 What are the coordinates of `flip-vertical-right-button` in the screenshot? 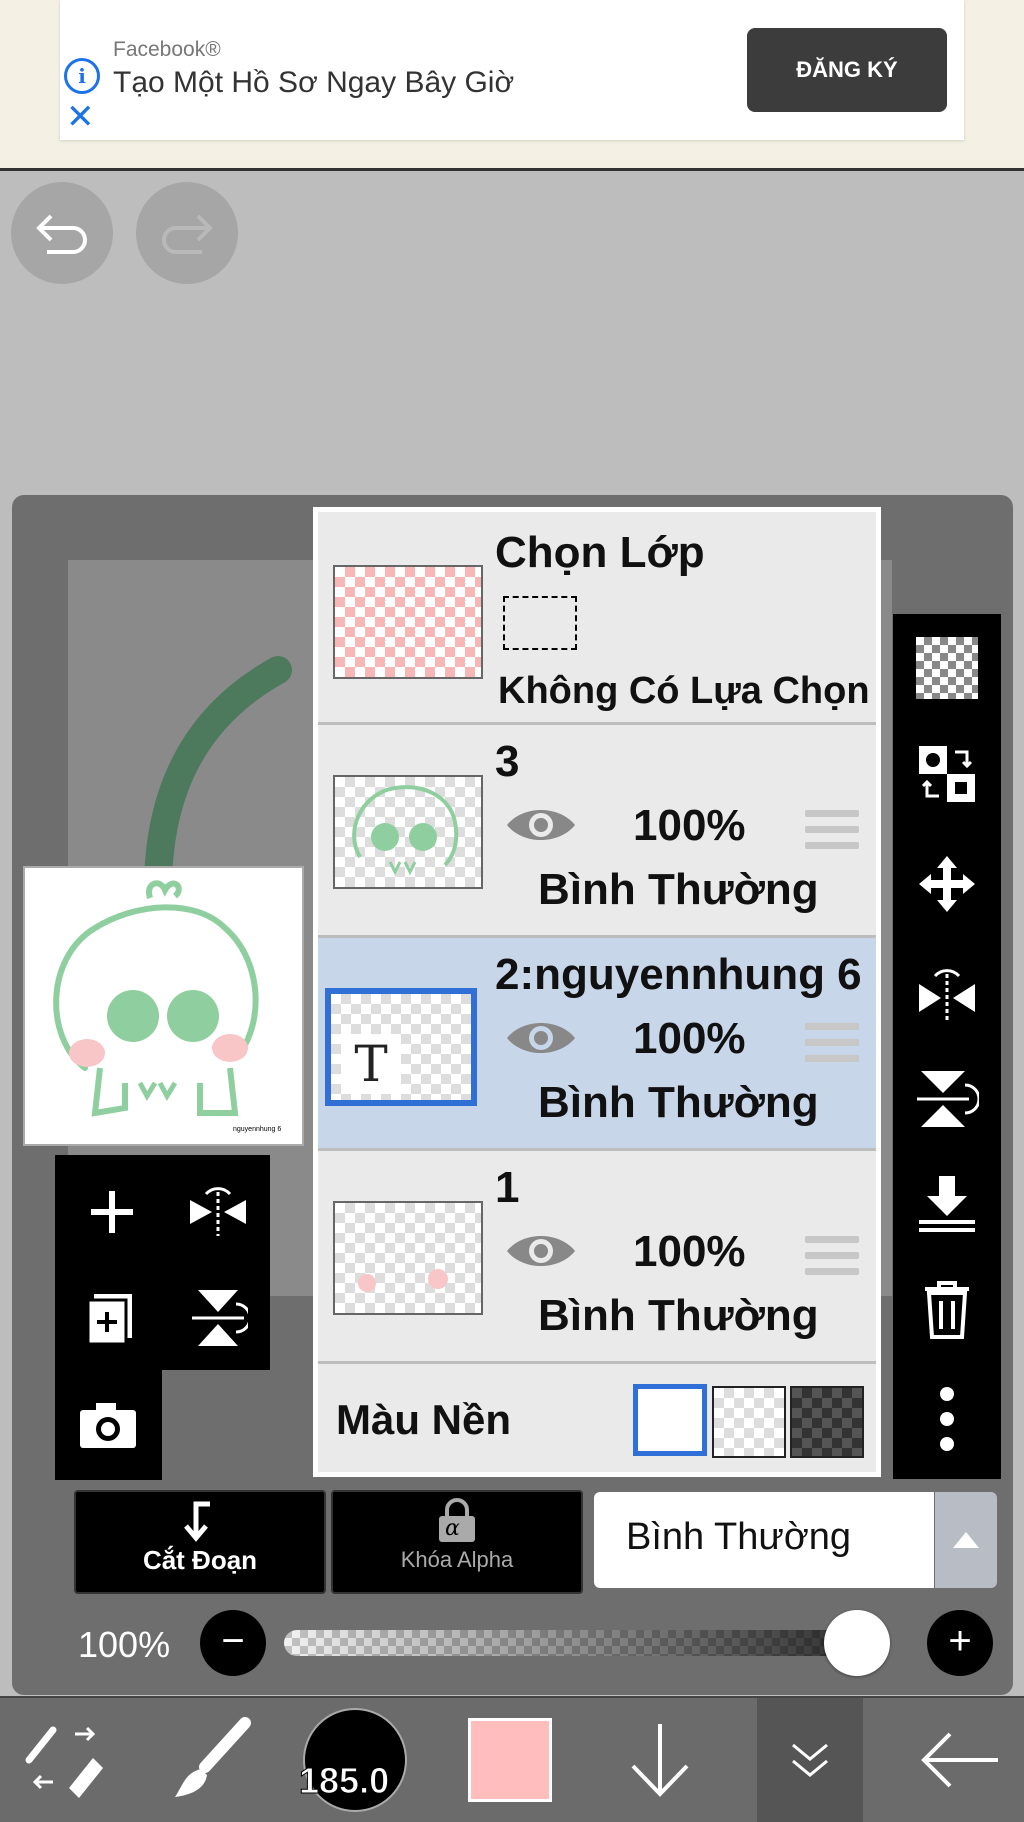 It's located at (947, 1099).